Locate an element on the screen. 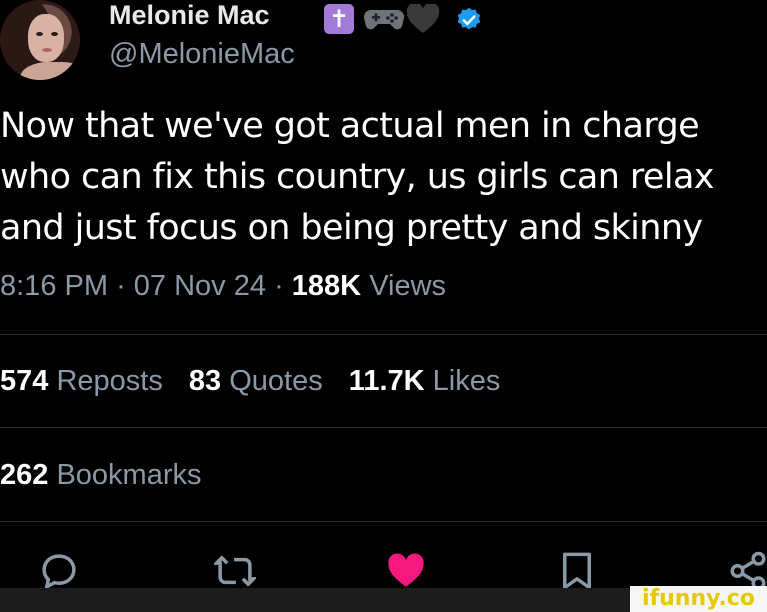  bookmarks-label: Bookmarks is located at coordinates (129, 475).